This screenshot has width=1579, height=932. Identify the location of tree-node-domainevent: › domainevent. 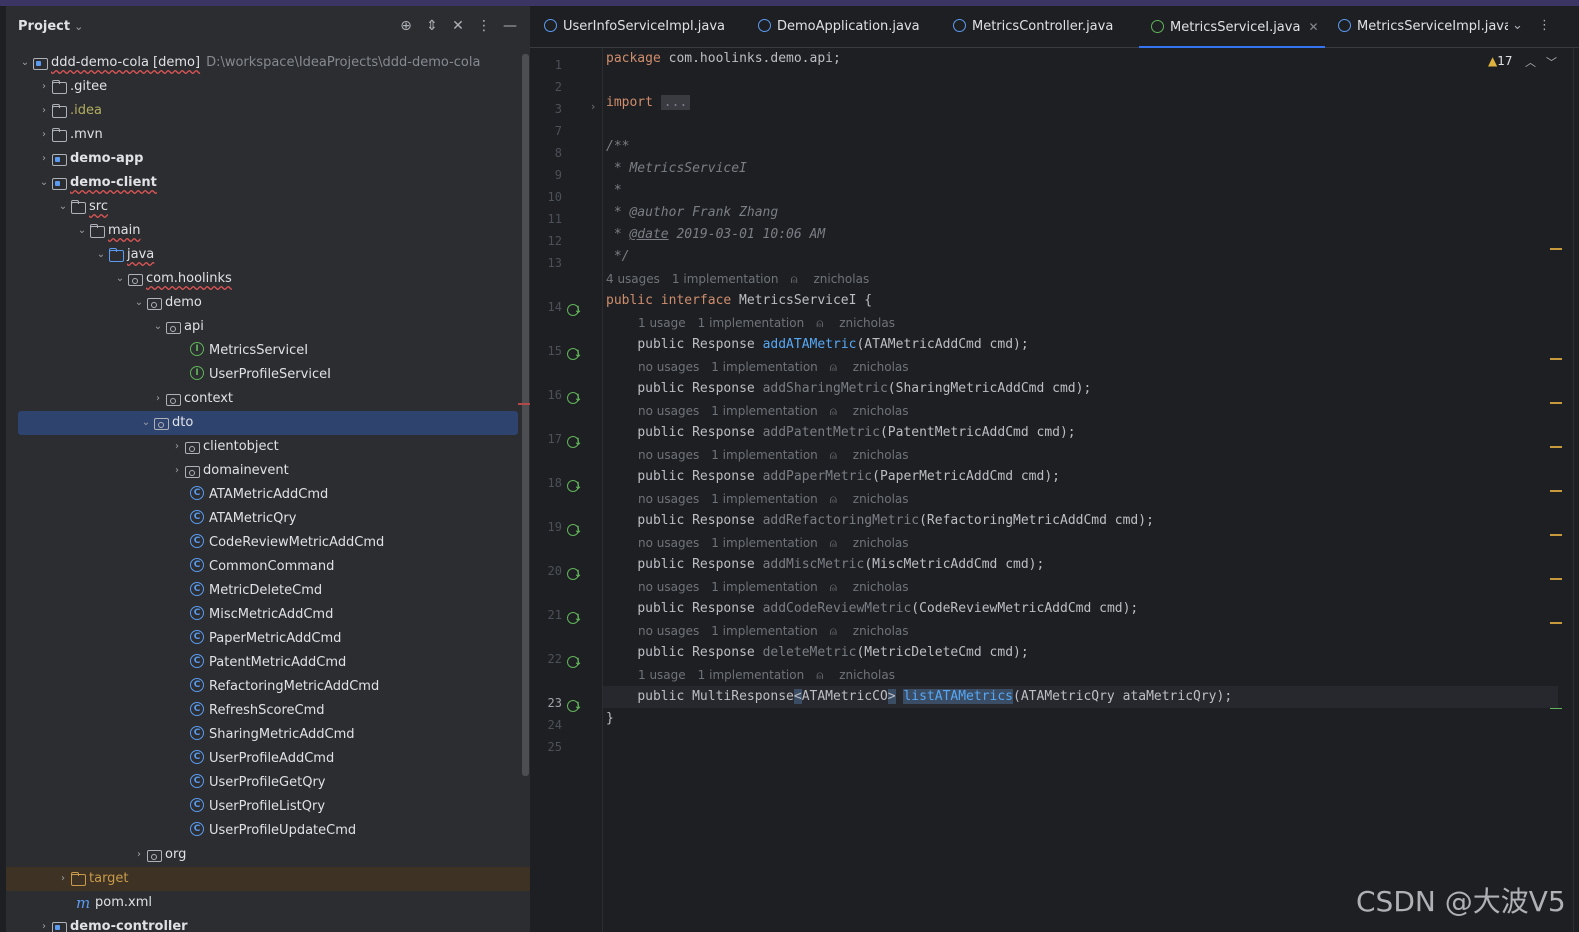
(264, 471).